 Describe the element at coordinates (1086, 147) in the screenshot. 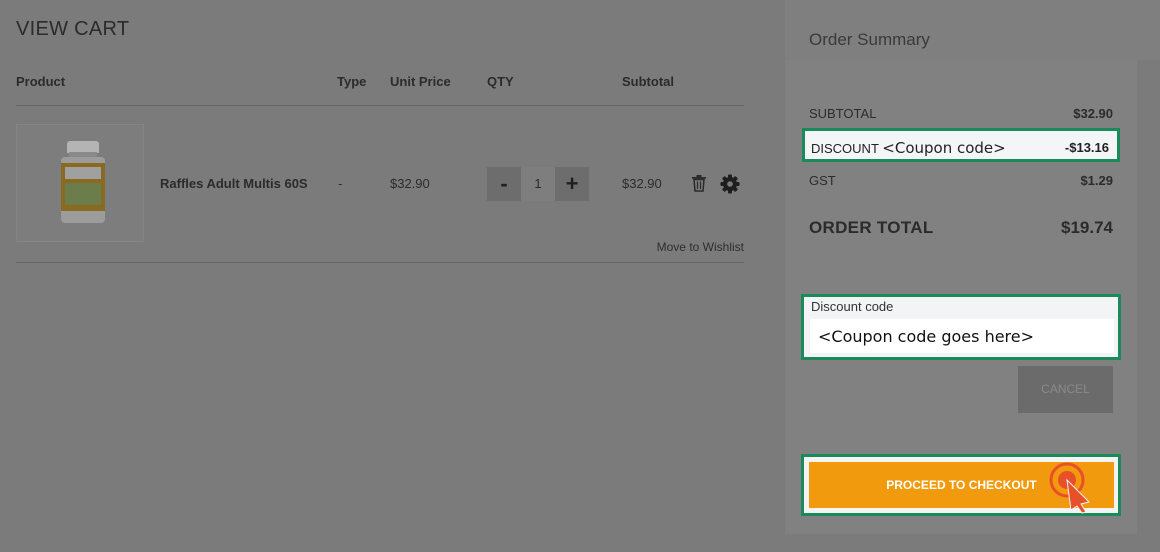

I see `discount-value: -$13.16` at that location.